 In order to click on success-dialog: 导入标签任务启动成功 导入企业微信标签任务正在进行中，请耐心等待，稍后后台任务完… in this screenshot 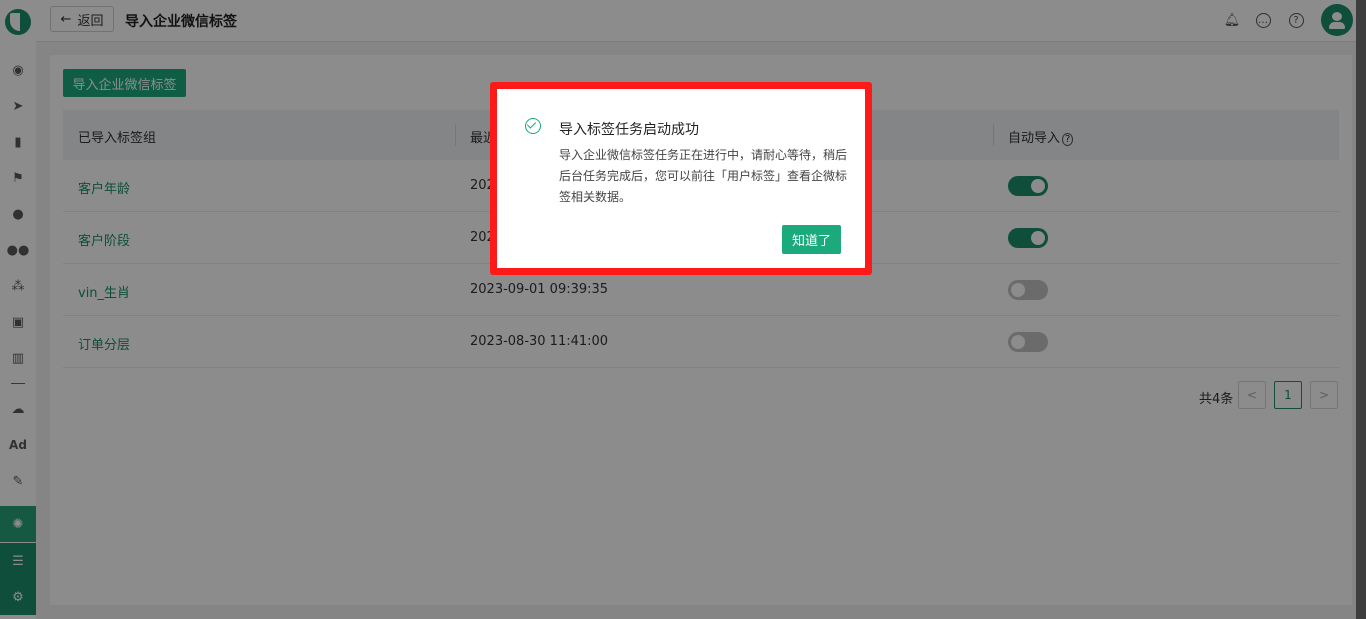, I will do `click(681, 178)`.